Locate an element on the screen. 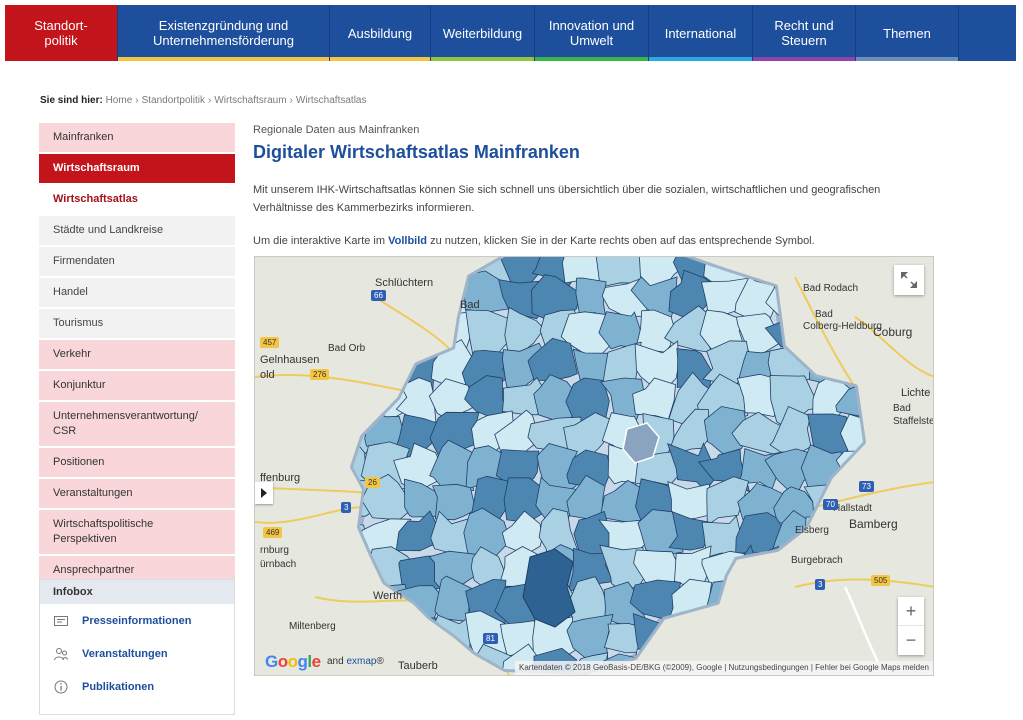  breadcrumb-item: Wirtschaftsatlas is located at coordinates (331, 100).